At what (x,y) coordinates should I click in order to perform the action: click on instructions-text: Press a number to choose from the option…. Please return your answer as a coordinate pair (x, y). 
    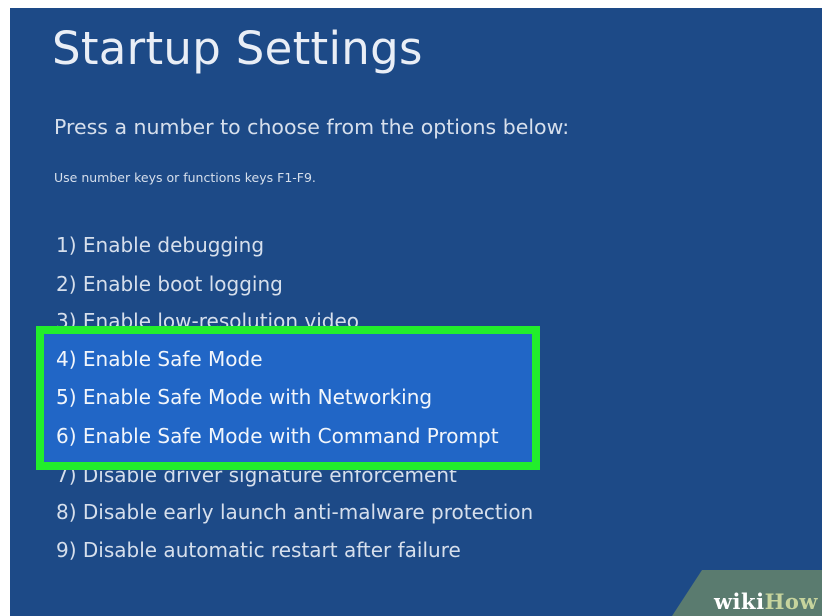
    Looking at the image, I should click on (312, 127).